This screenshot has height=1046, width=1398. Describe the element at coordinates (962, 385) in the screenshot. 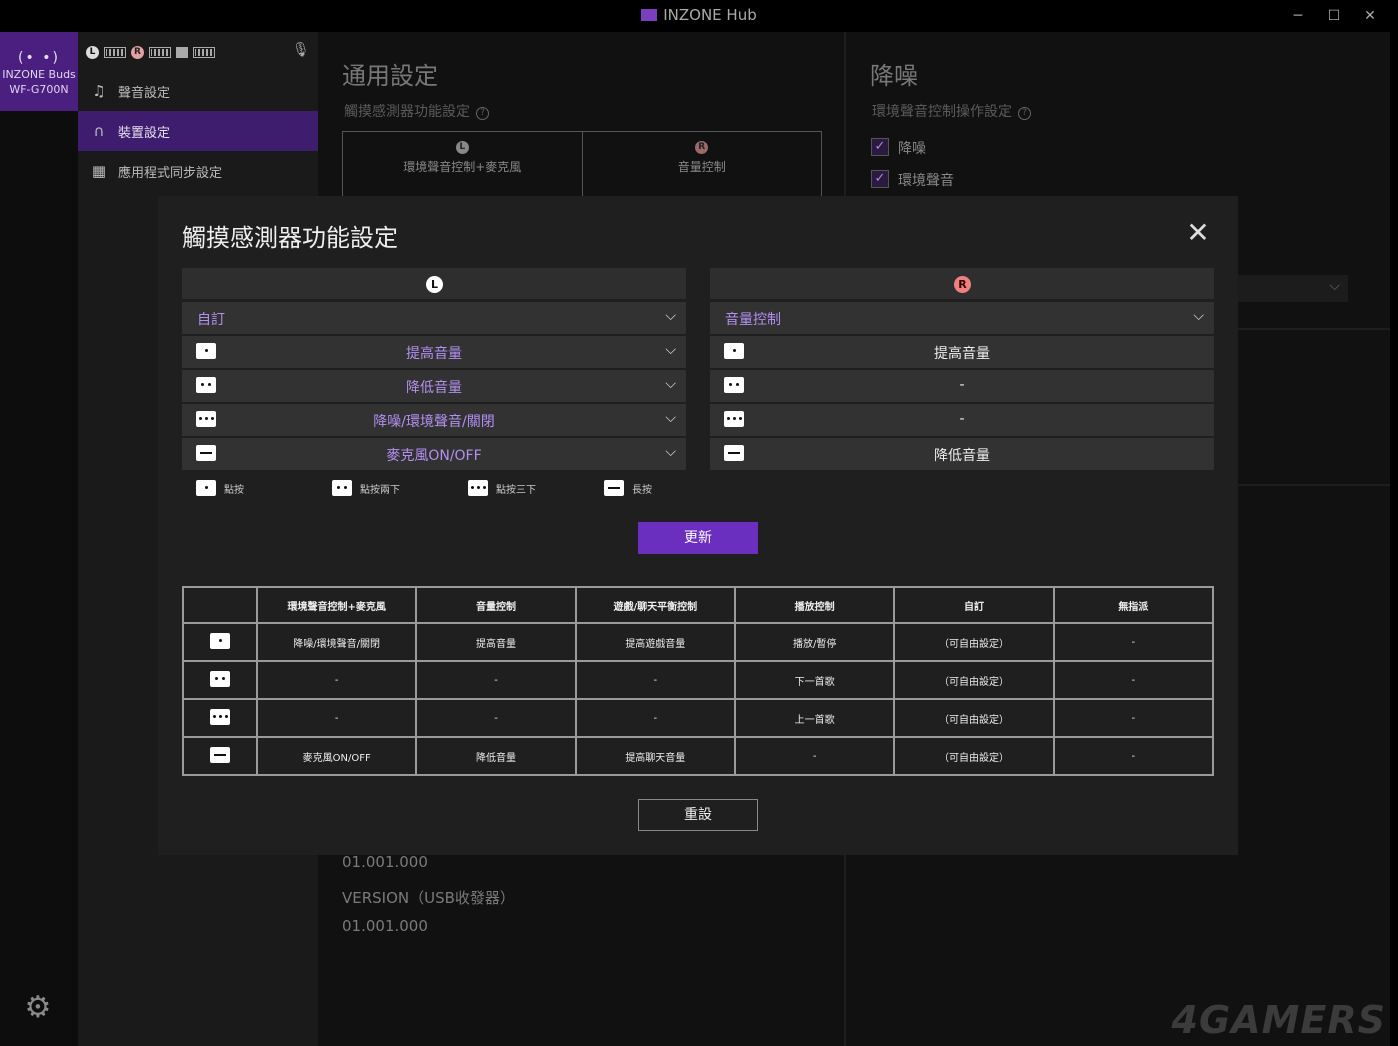

I see `right-double-tap-action: -` at that location.